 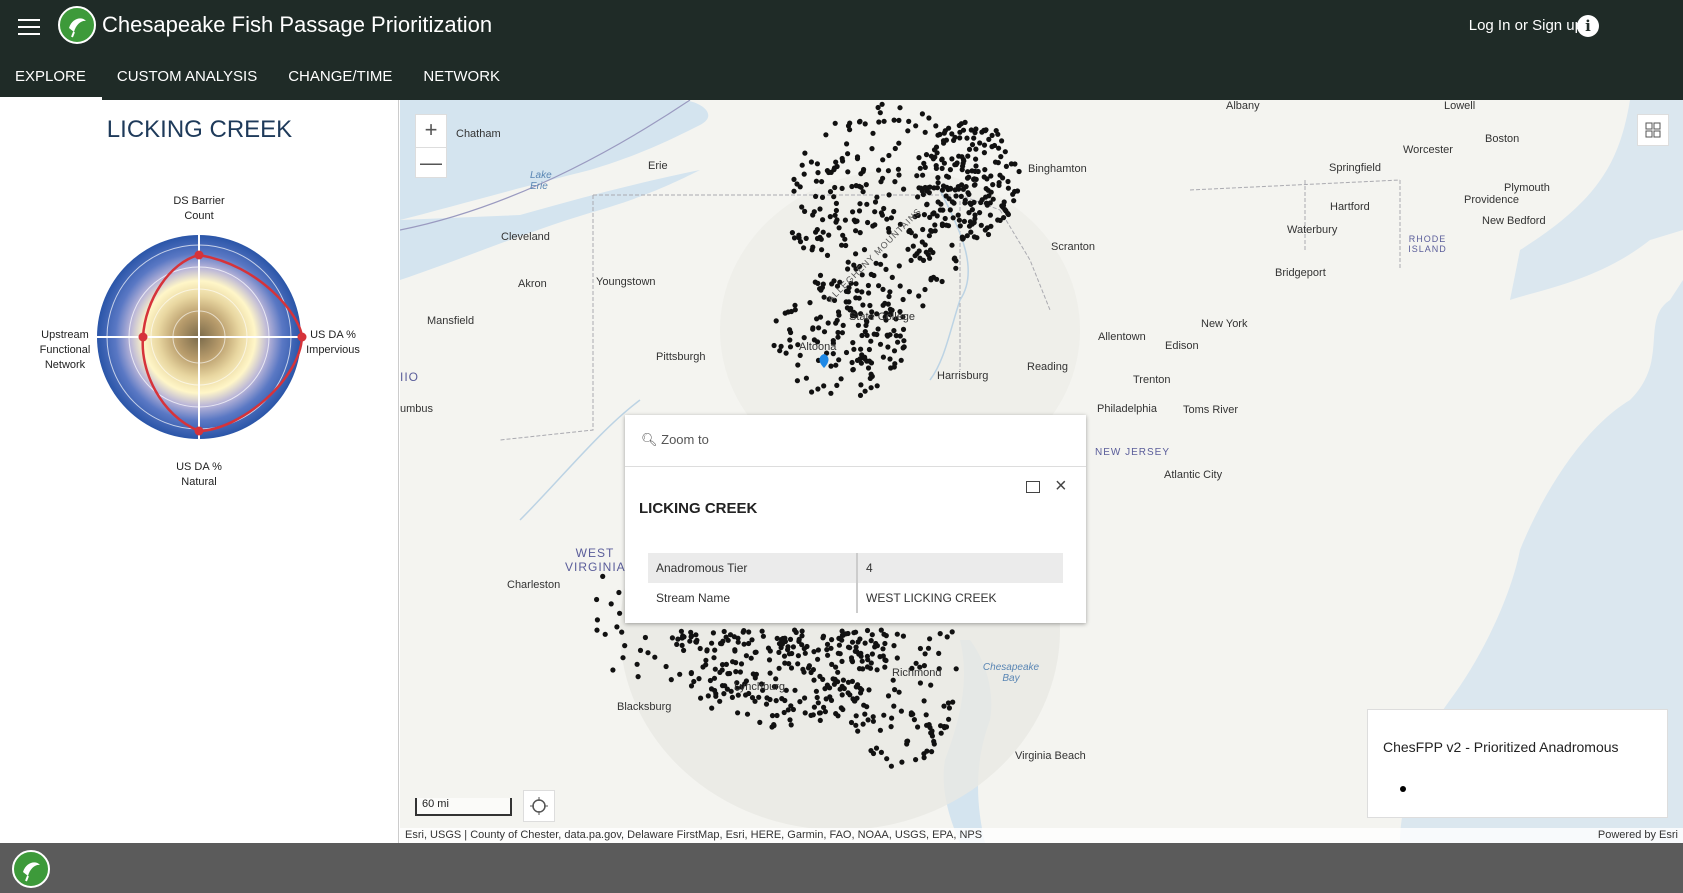 I want to click on zoom-out-button: —, so click(x=431, y=163).